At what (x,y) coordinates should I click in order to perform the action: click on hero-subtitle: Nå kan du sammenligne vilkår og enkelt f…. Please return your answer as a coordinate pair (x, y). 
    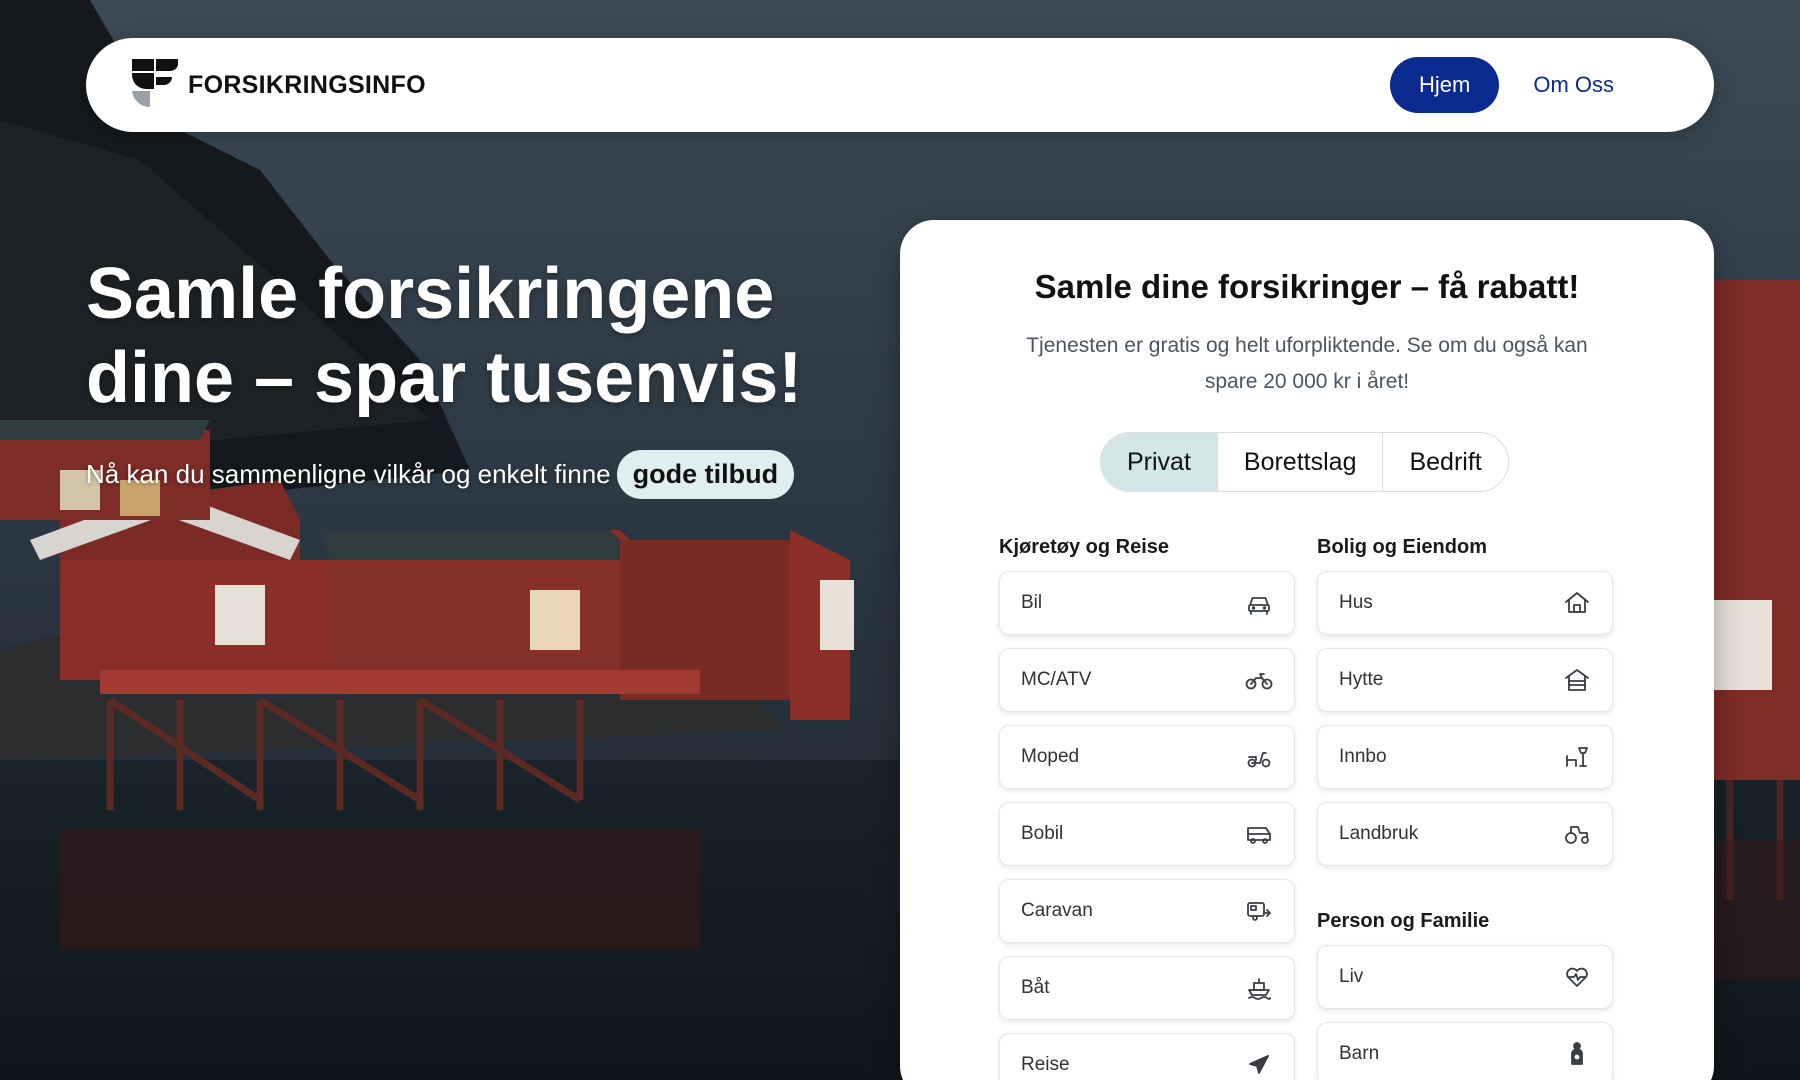
    Looking at the image, I should click on (440, 474).